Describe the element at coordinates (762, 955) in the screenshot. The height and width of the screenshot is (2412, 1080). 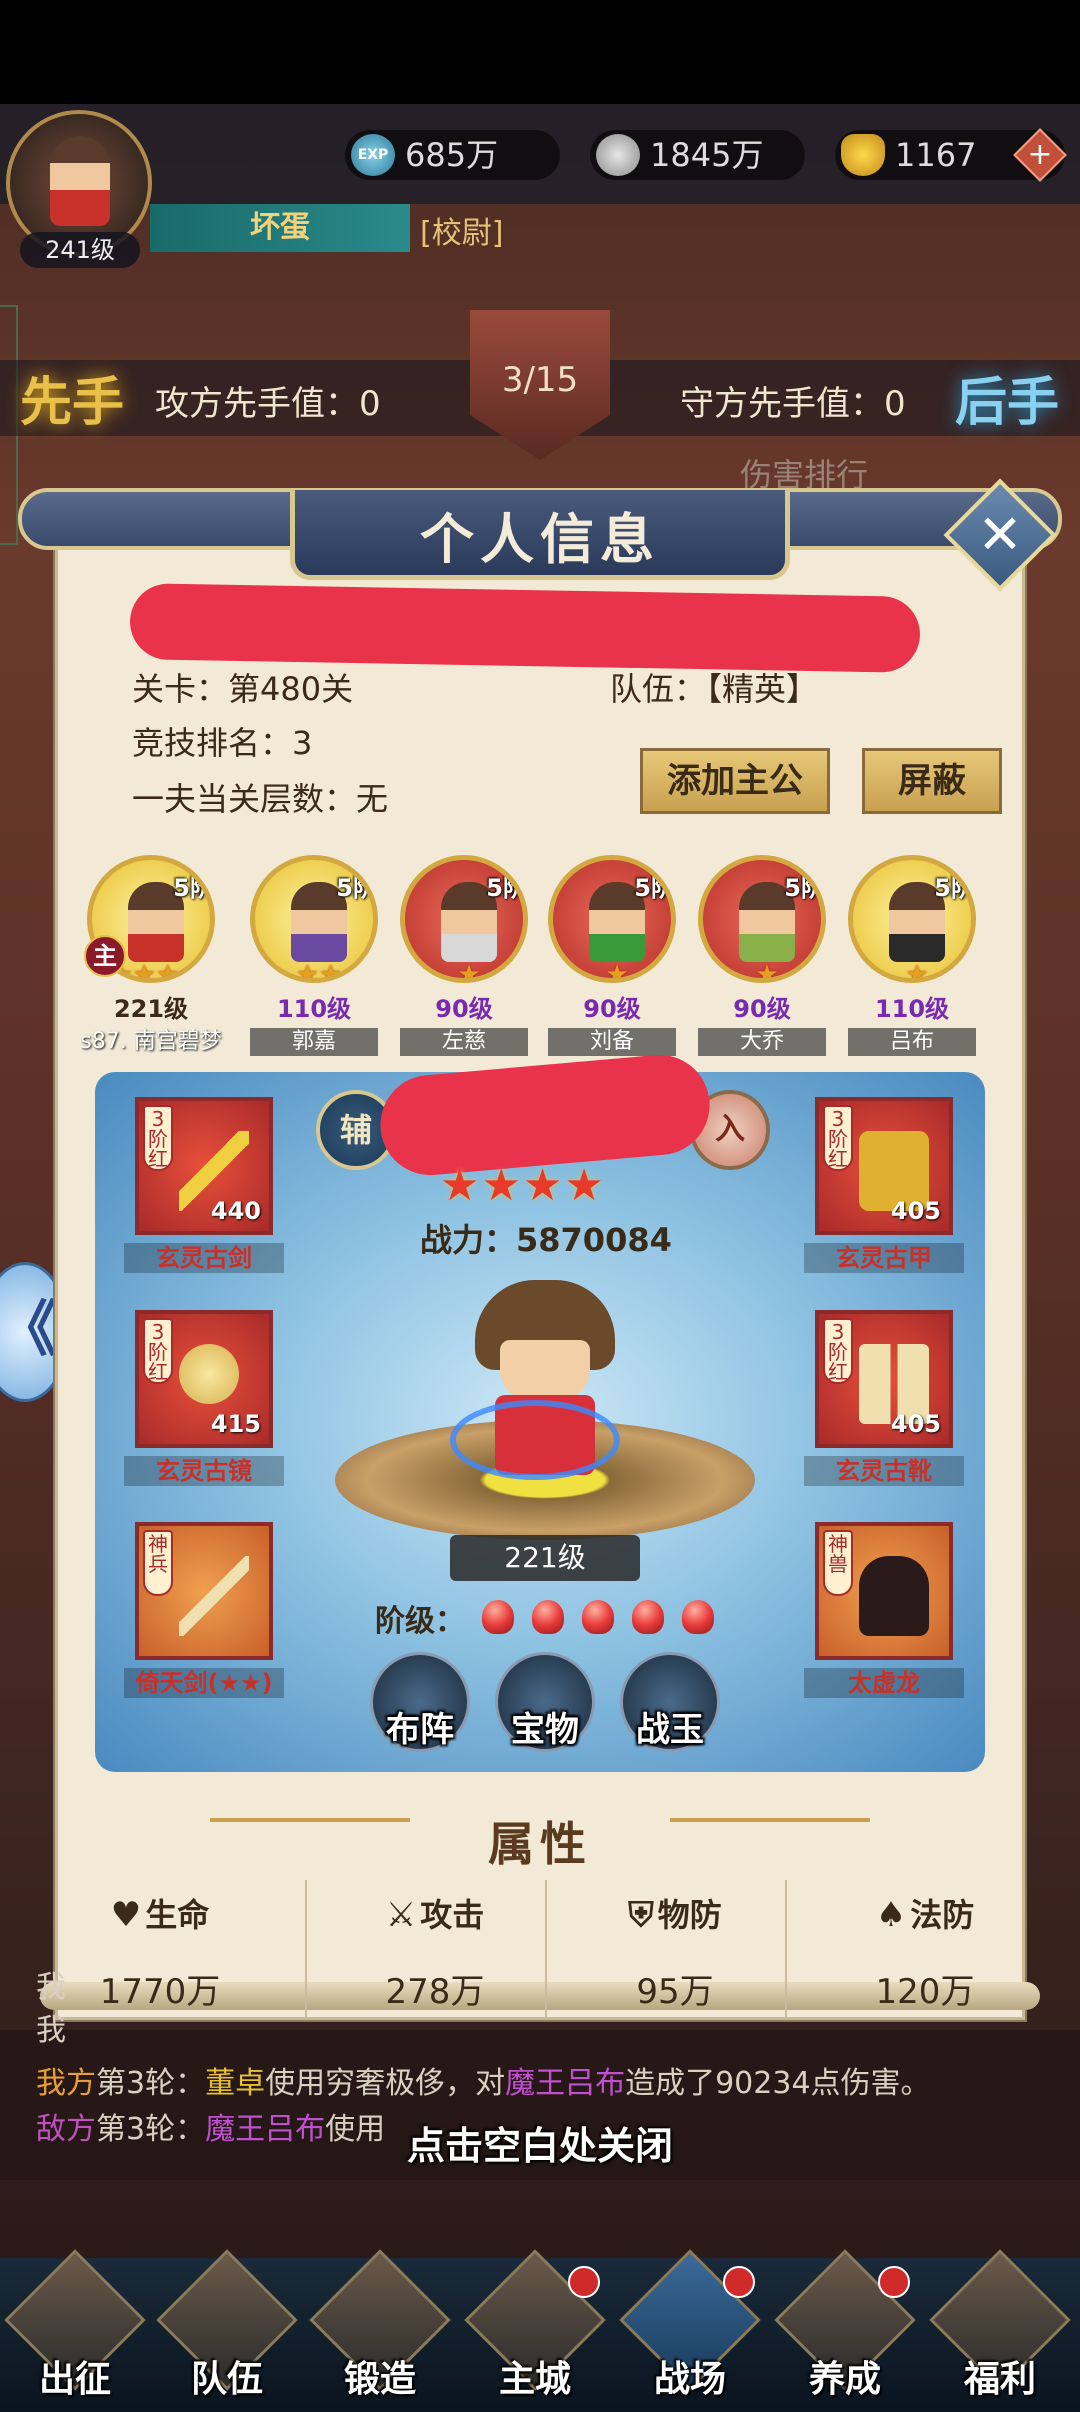
I see `hero-slot: 5阶 ★ 90级 大乔` at that location.